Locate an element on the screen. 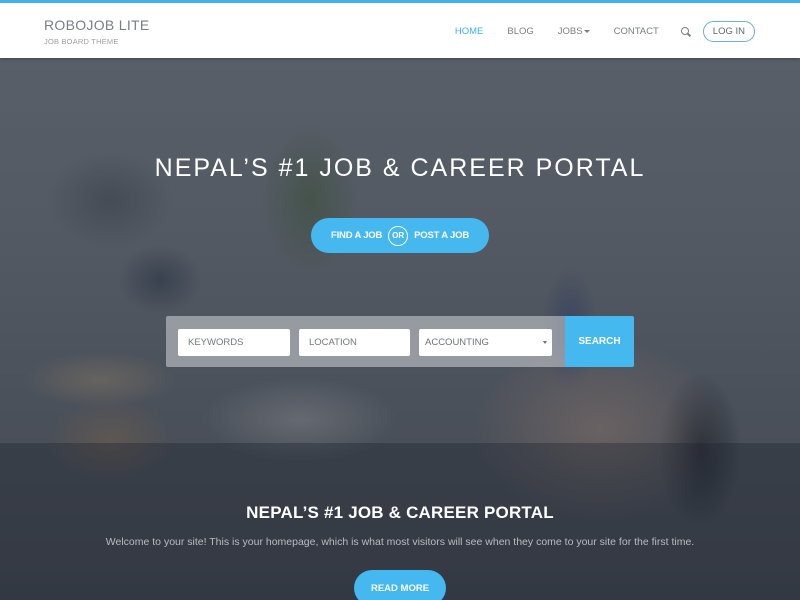 The image size is (800, 600). search-button: SEARCH is located at coordinates (599, 341).